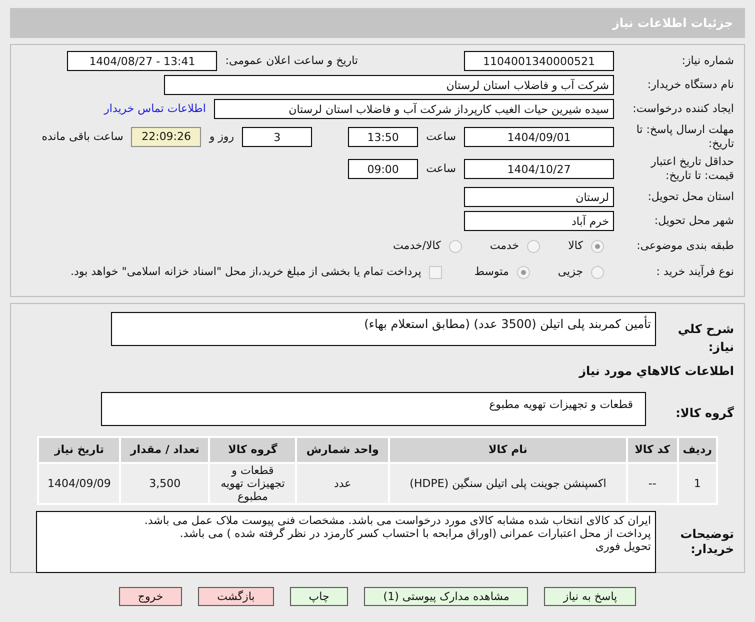 Image resolution: width=755 pixels, height=622 pixels. Describe the element at coordinates (508, 450) in the screenshot. I see `column-header: نام کالا` at that location.